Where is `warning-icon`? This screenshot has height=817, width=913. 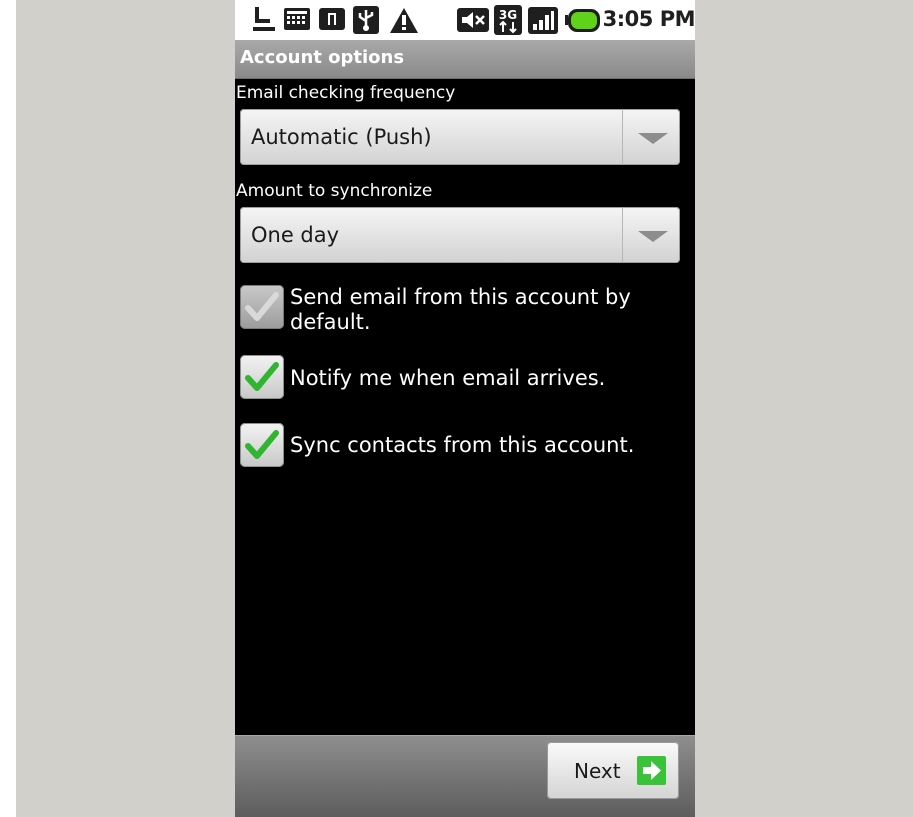
warning-icon is located at coordinates (404, 22).